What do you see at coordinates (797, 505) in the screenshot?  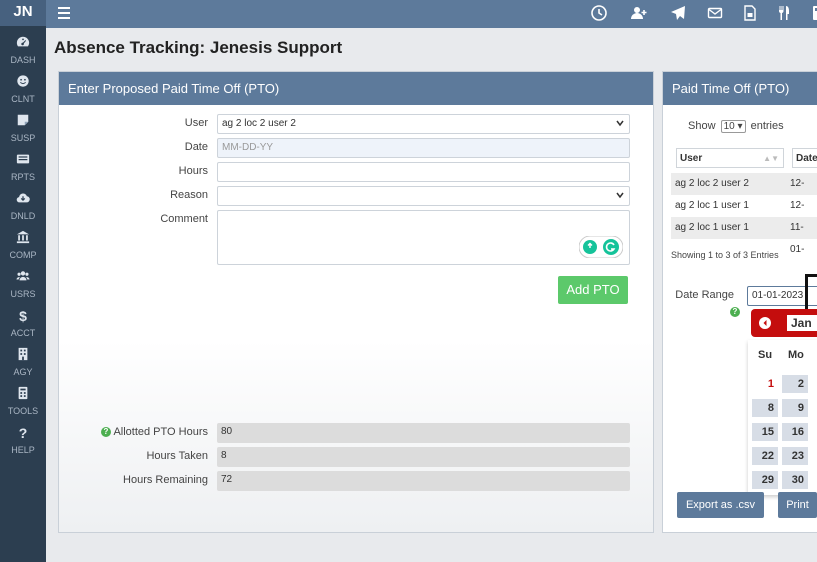 I see `print-button: Print` at bounding box center [797, 505].